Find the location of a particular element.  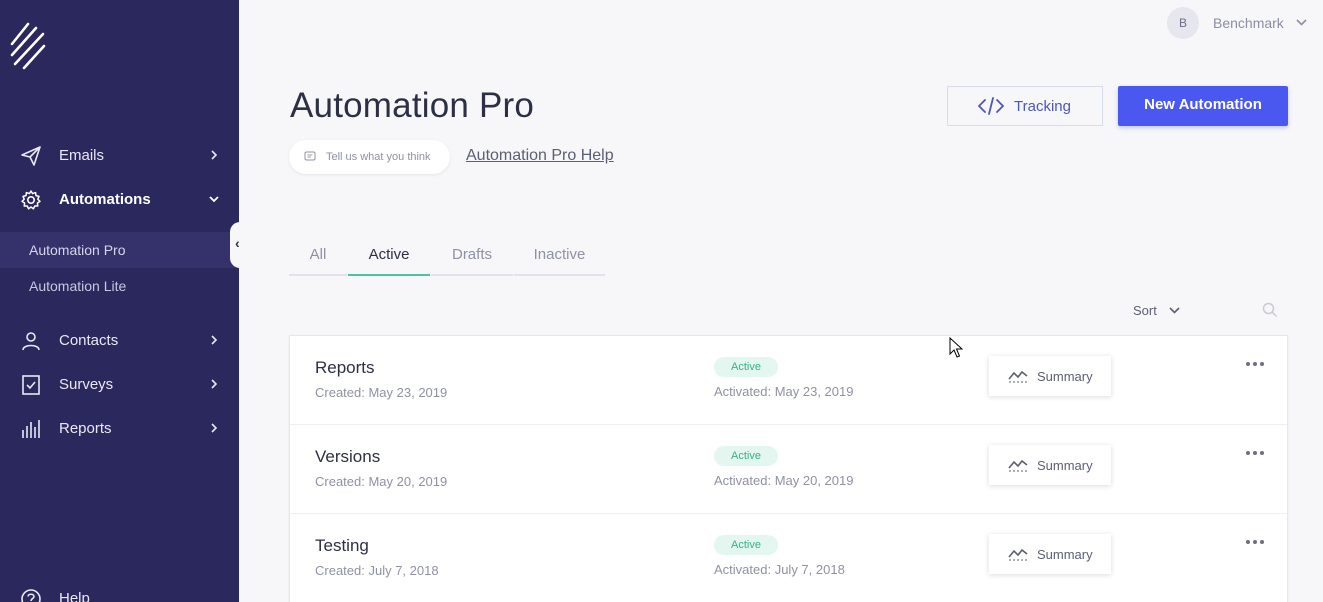

sidebar-item-reports: Reports is located at coordinates (119, 428).